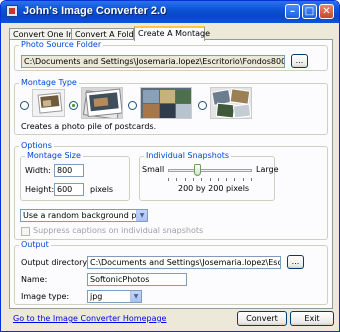  I want to click on thumb-scattered-photos, so click(231, 103).